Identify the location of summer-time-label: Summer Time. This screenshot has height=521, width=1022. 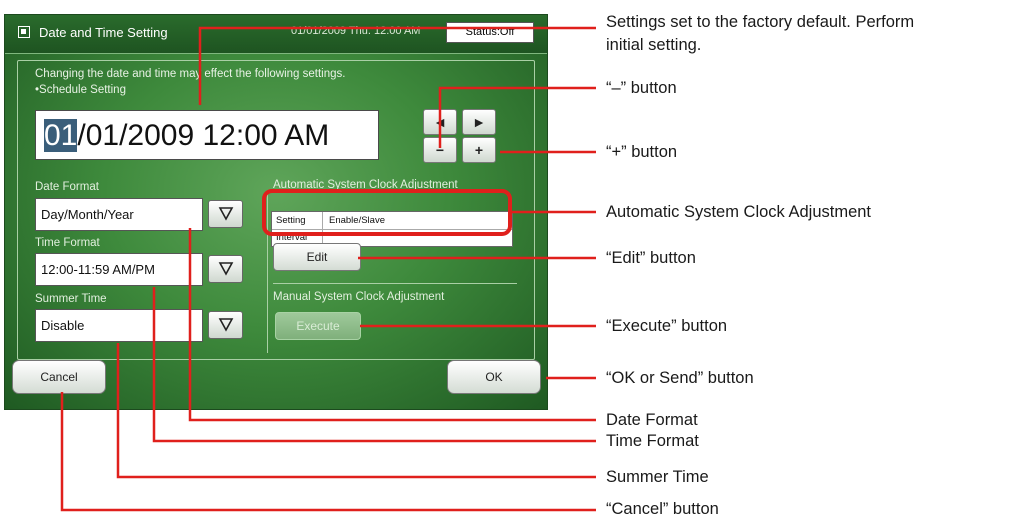
(71, 299).